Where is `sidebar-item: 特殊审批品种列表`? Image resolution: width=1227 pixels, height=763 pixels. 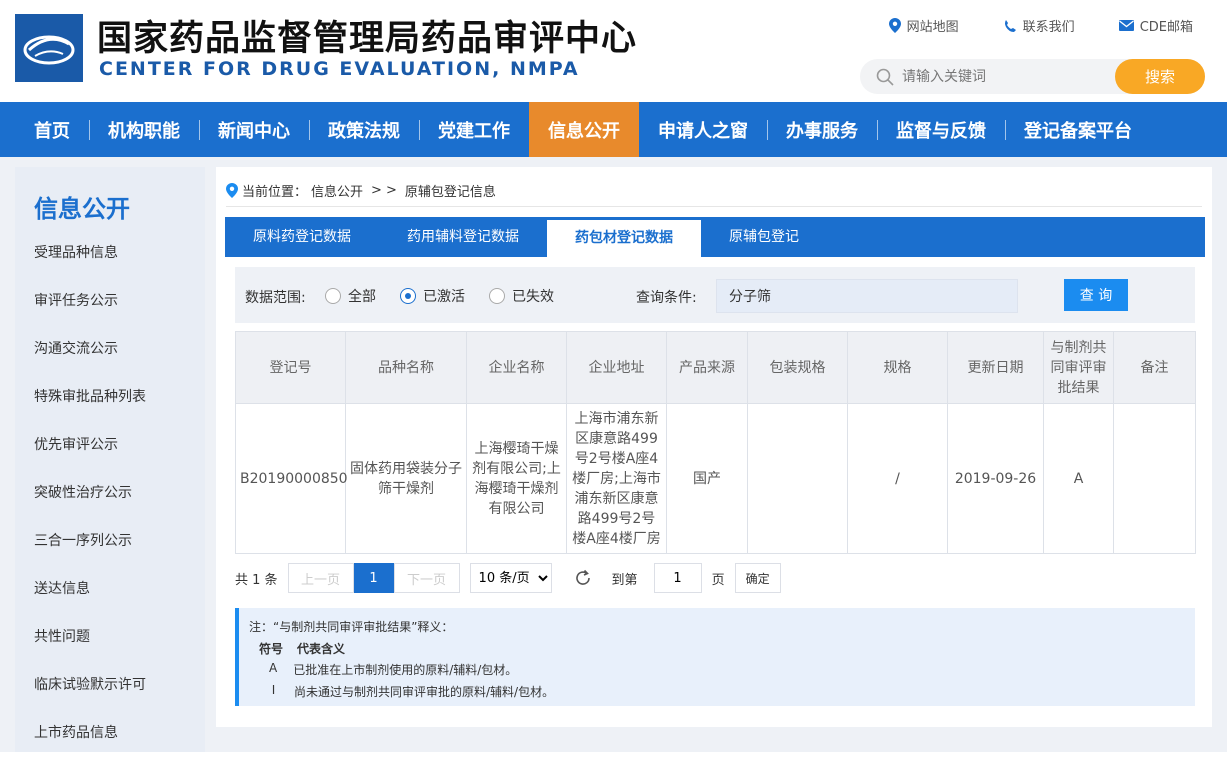 sidebar-item: 特殊审批品种列表 is located at coordinates (110, 403).